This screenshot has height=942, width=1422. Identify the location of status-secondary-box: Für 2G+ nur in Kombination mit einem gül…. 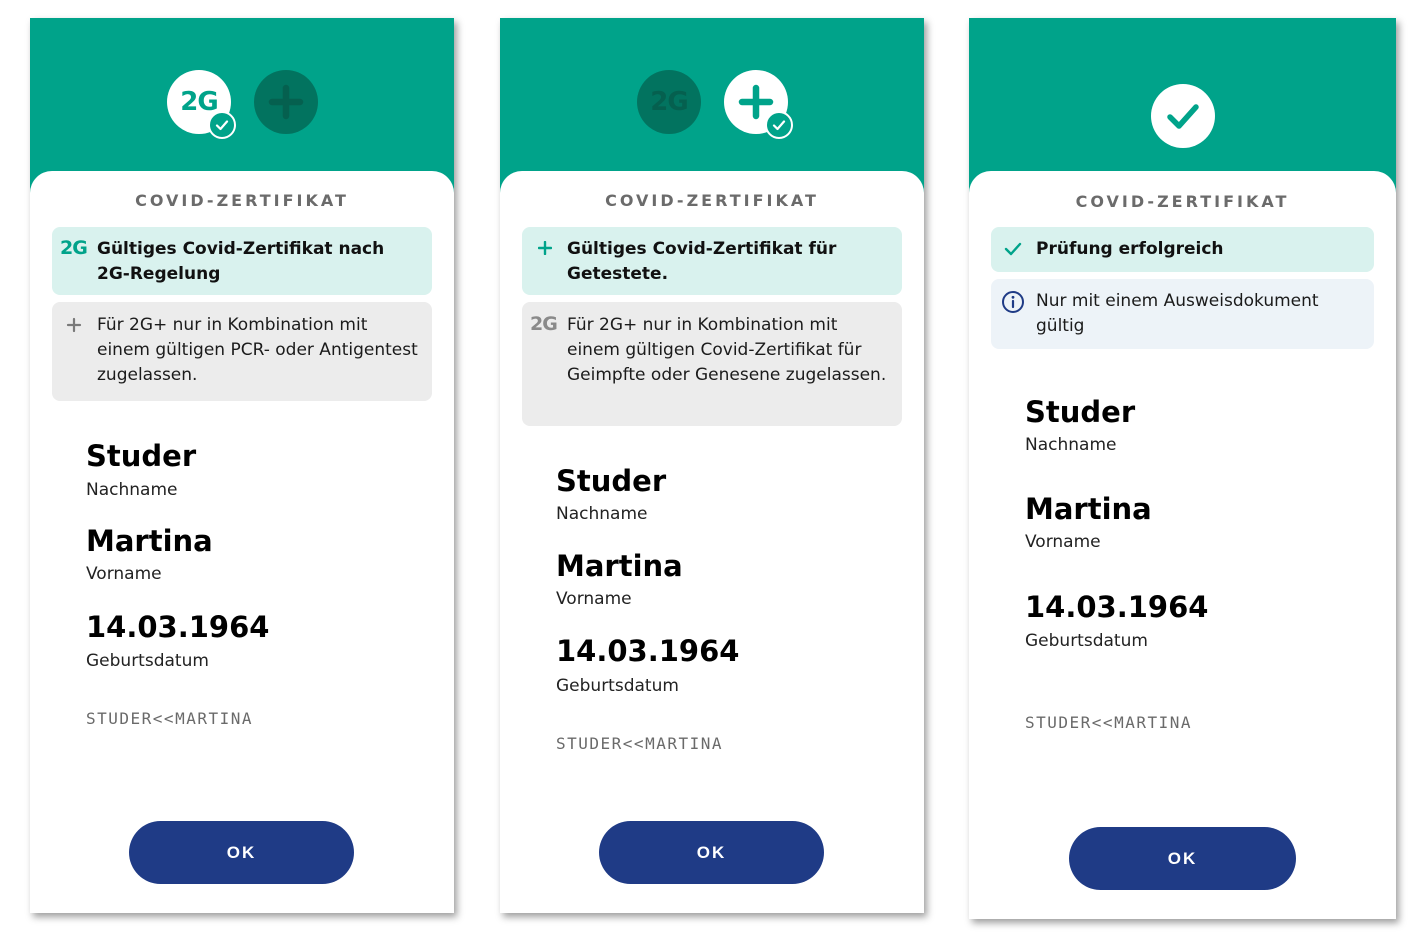
(242, 351).